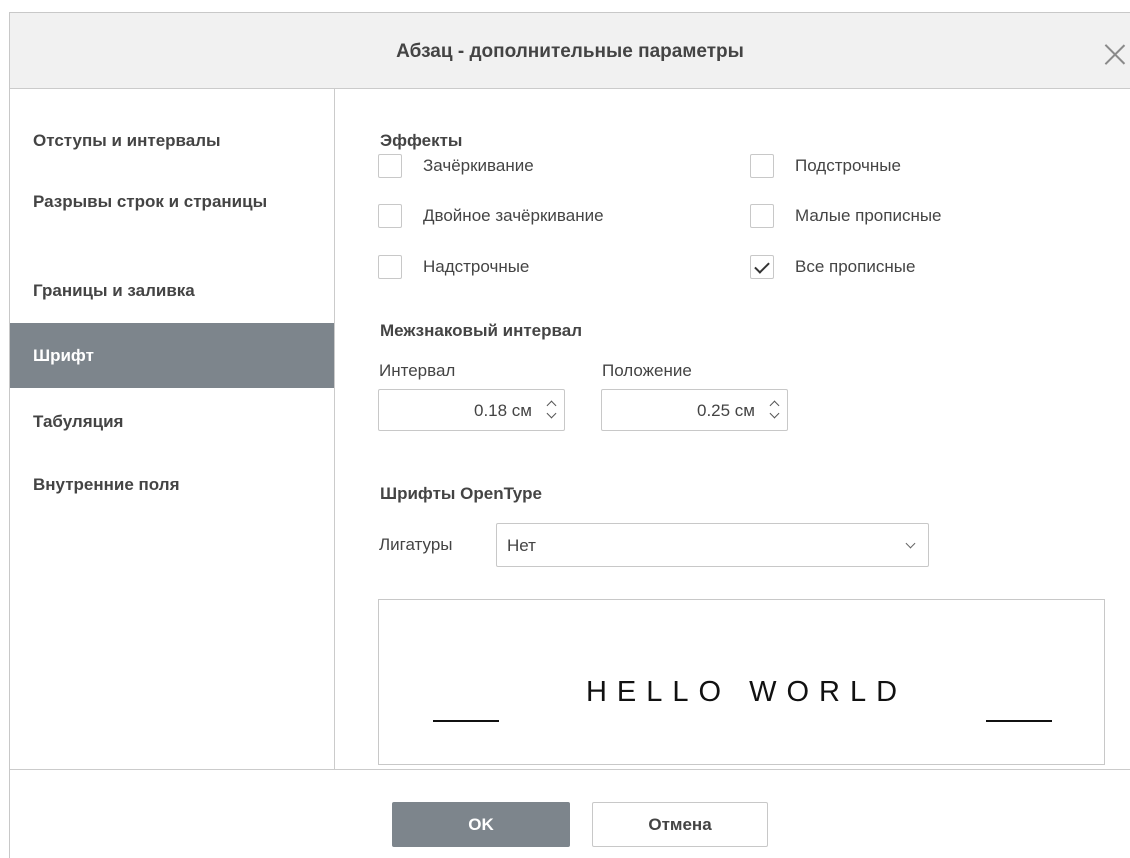  What do you see at coordinates (172, 422) in the screenshot?
I see `sidebar-item-tabs: Табуляция` at bounding box center [172, 422].